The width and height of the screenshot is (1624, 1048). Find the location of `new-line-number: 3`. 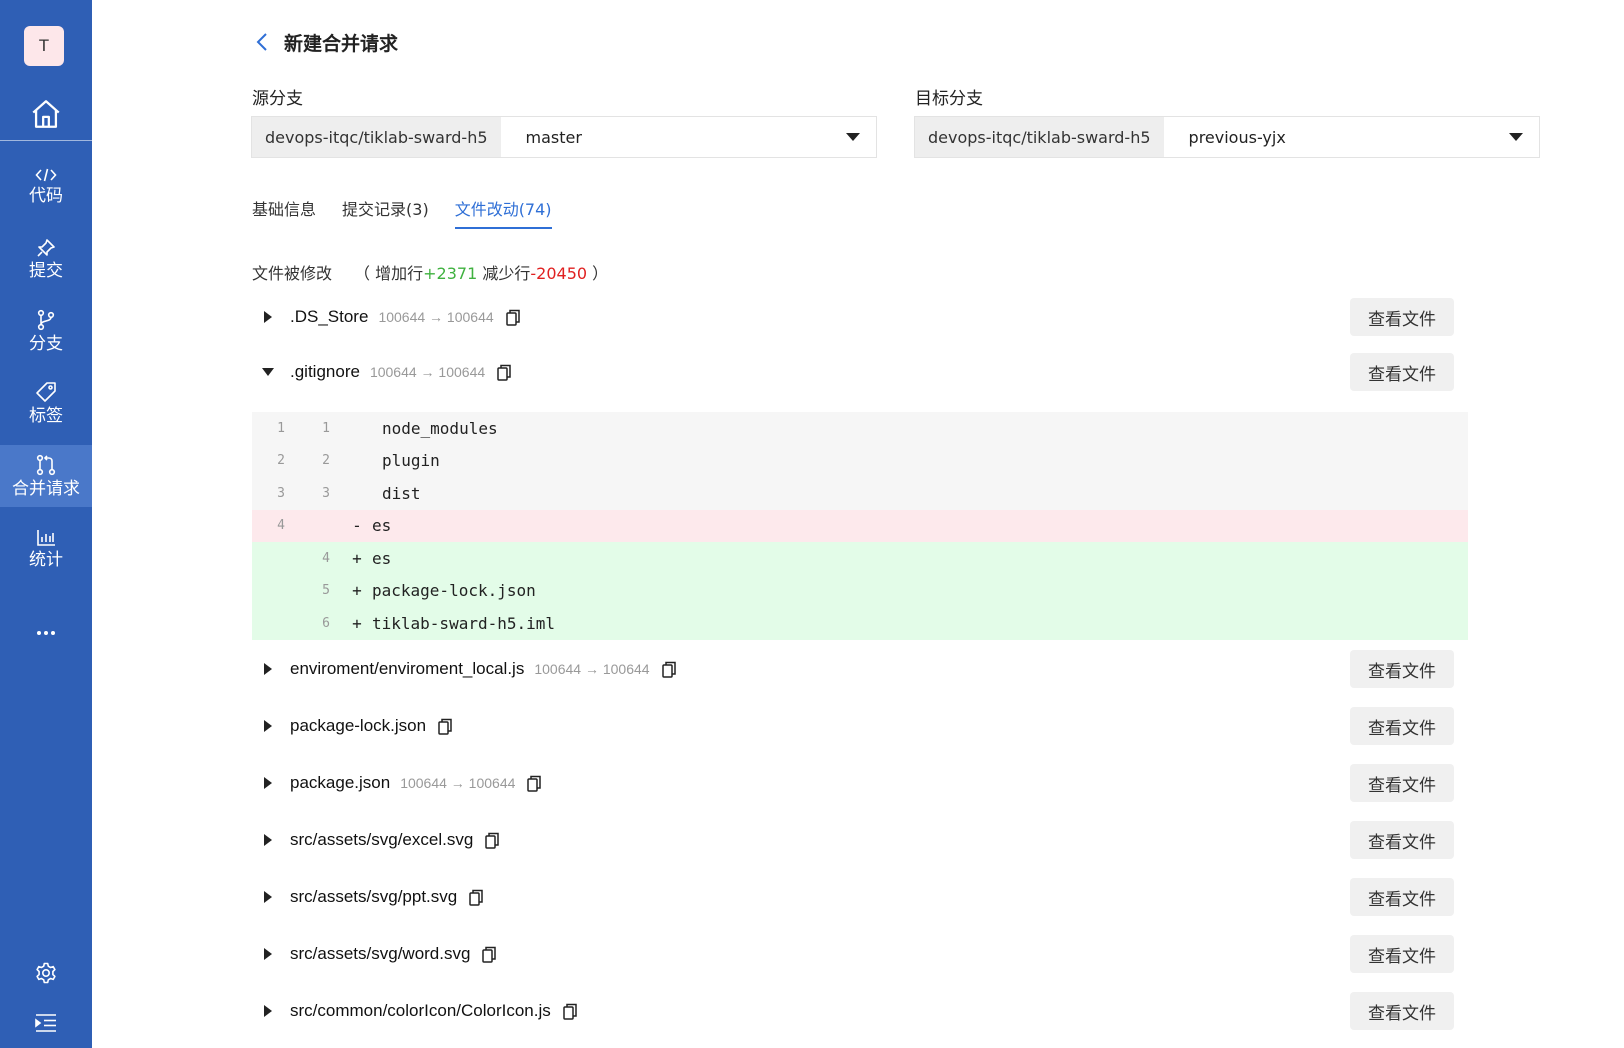

new-line-number: 3 is located at coordinates (326, 493).